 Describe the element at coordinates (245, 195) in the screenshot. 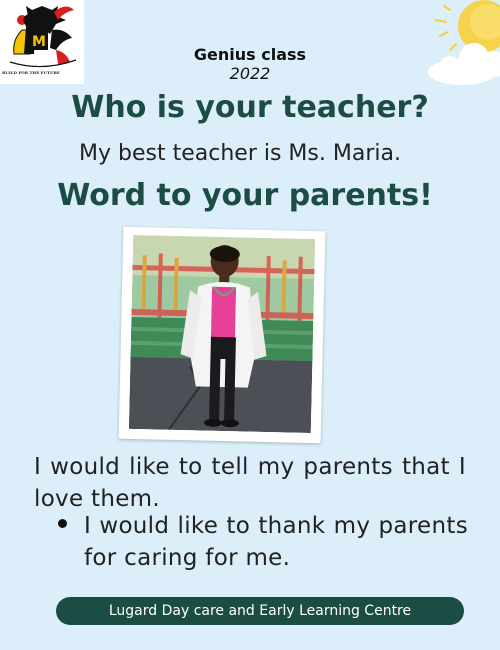

I see `parents-heading: Word to your parents!` at that location.